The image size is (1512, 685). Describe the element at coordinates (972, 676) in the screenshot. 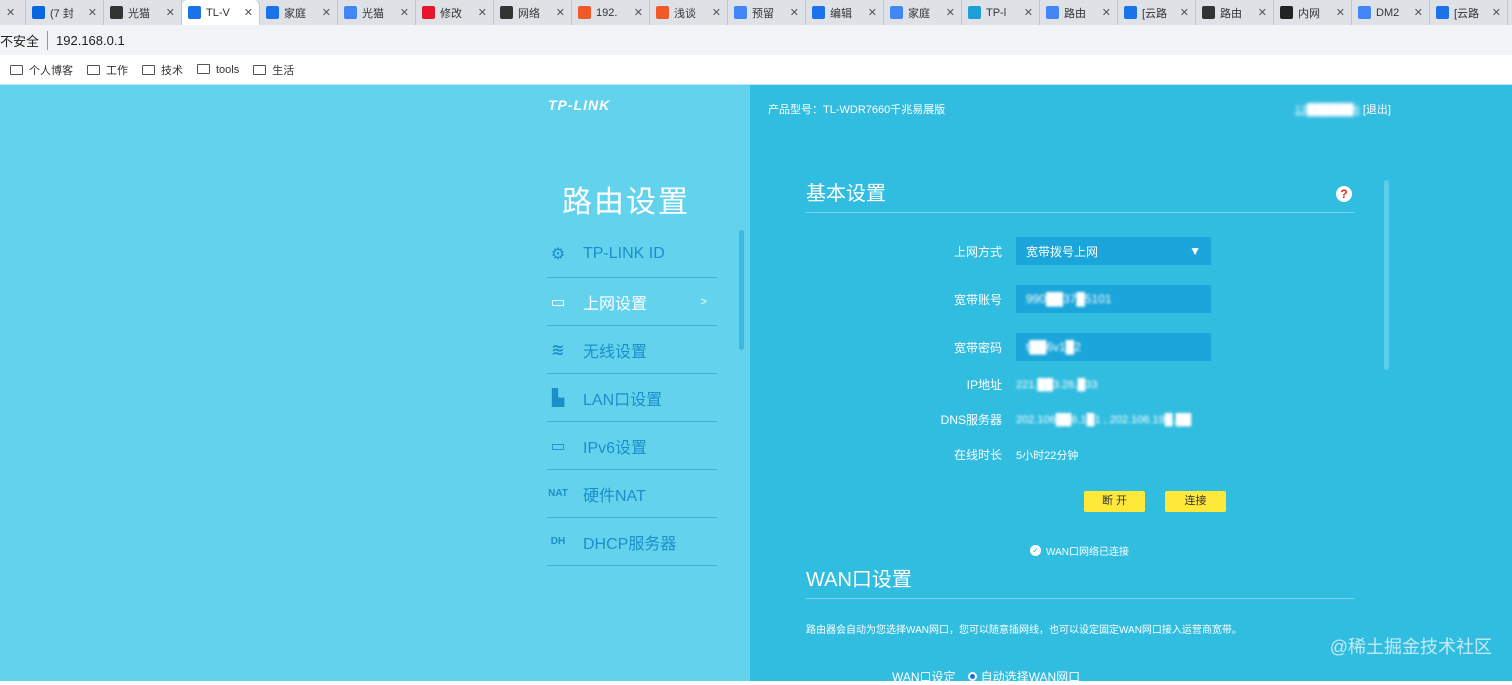

I see `radio-icon` at that location.